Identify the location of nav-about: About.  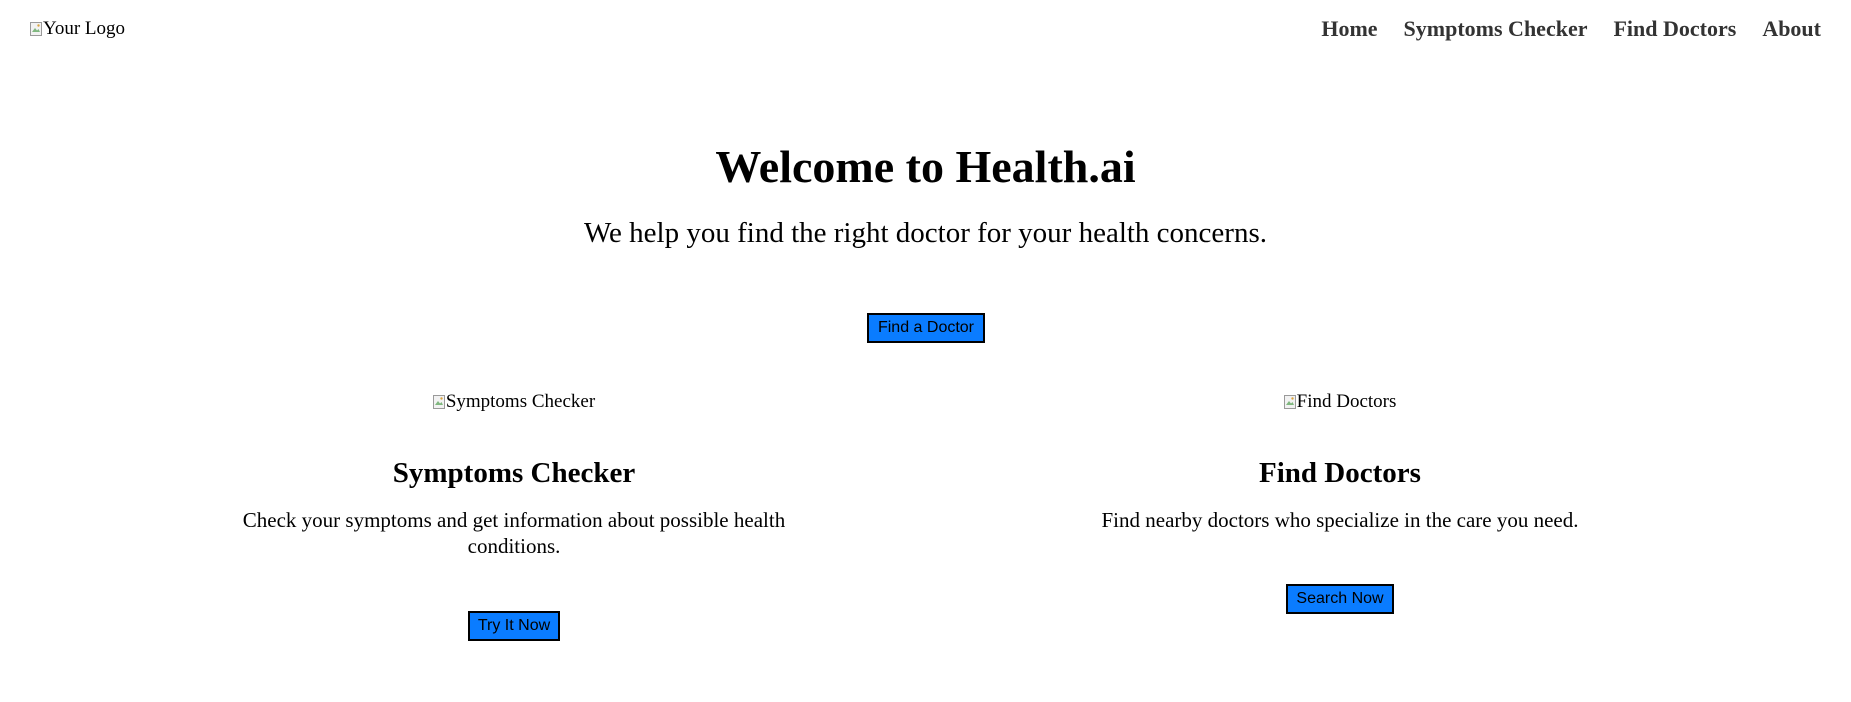
(1791, 29).